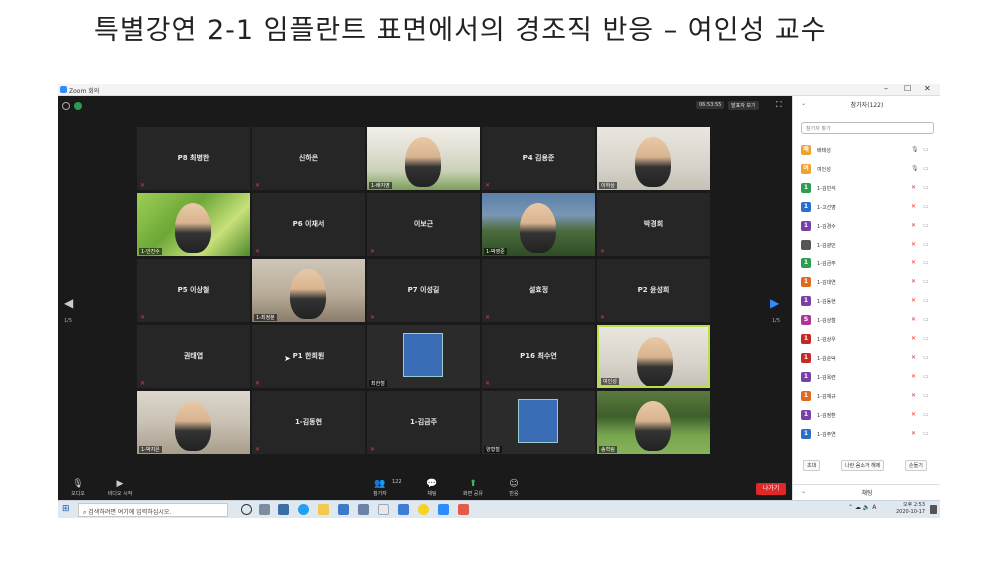  What do you see at coordinates (66, 509) in the screenshot?
I see `windows-start-icon: ⊞` at bounding box center [66, 509].